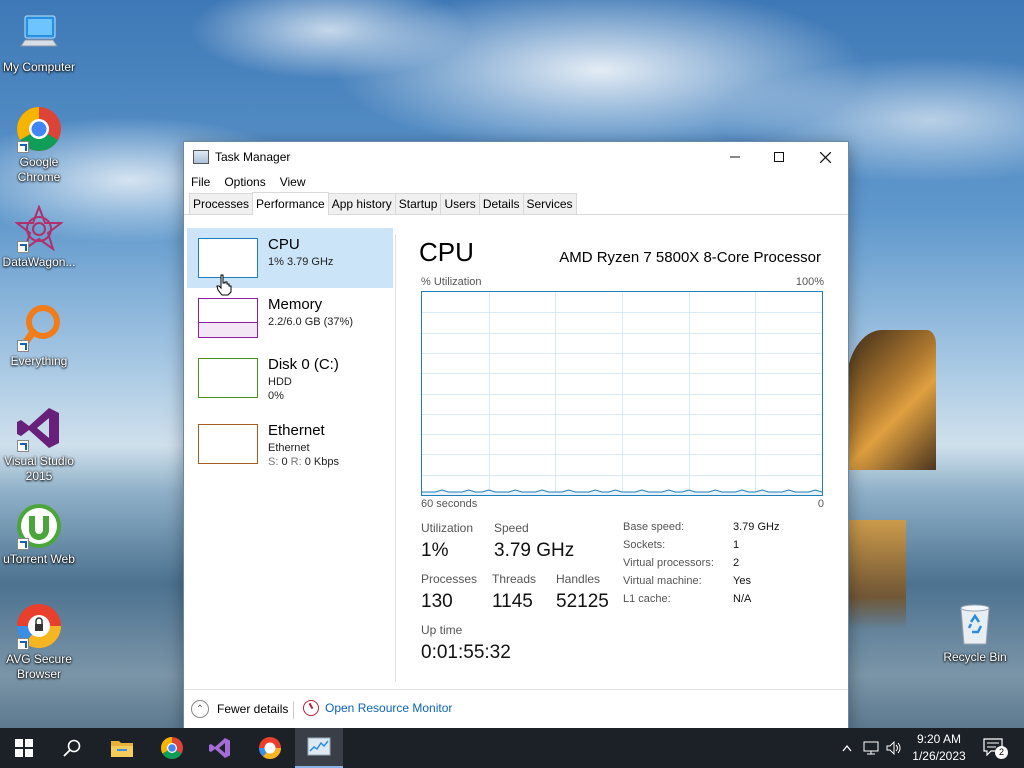  I want to click on datawagon-icon, so click(39, 228).